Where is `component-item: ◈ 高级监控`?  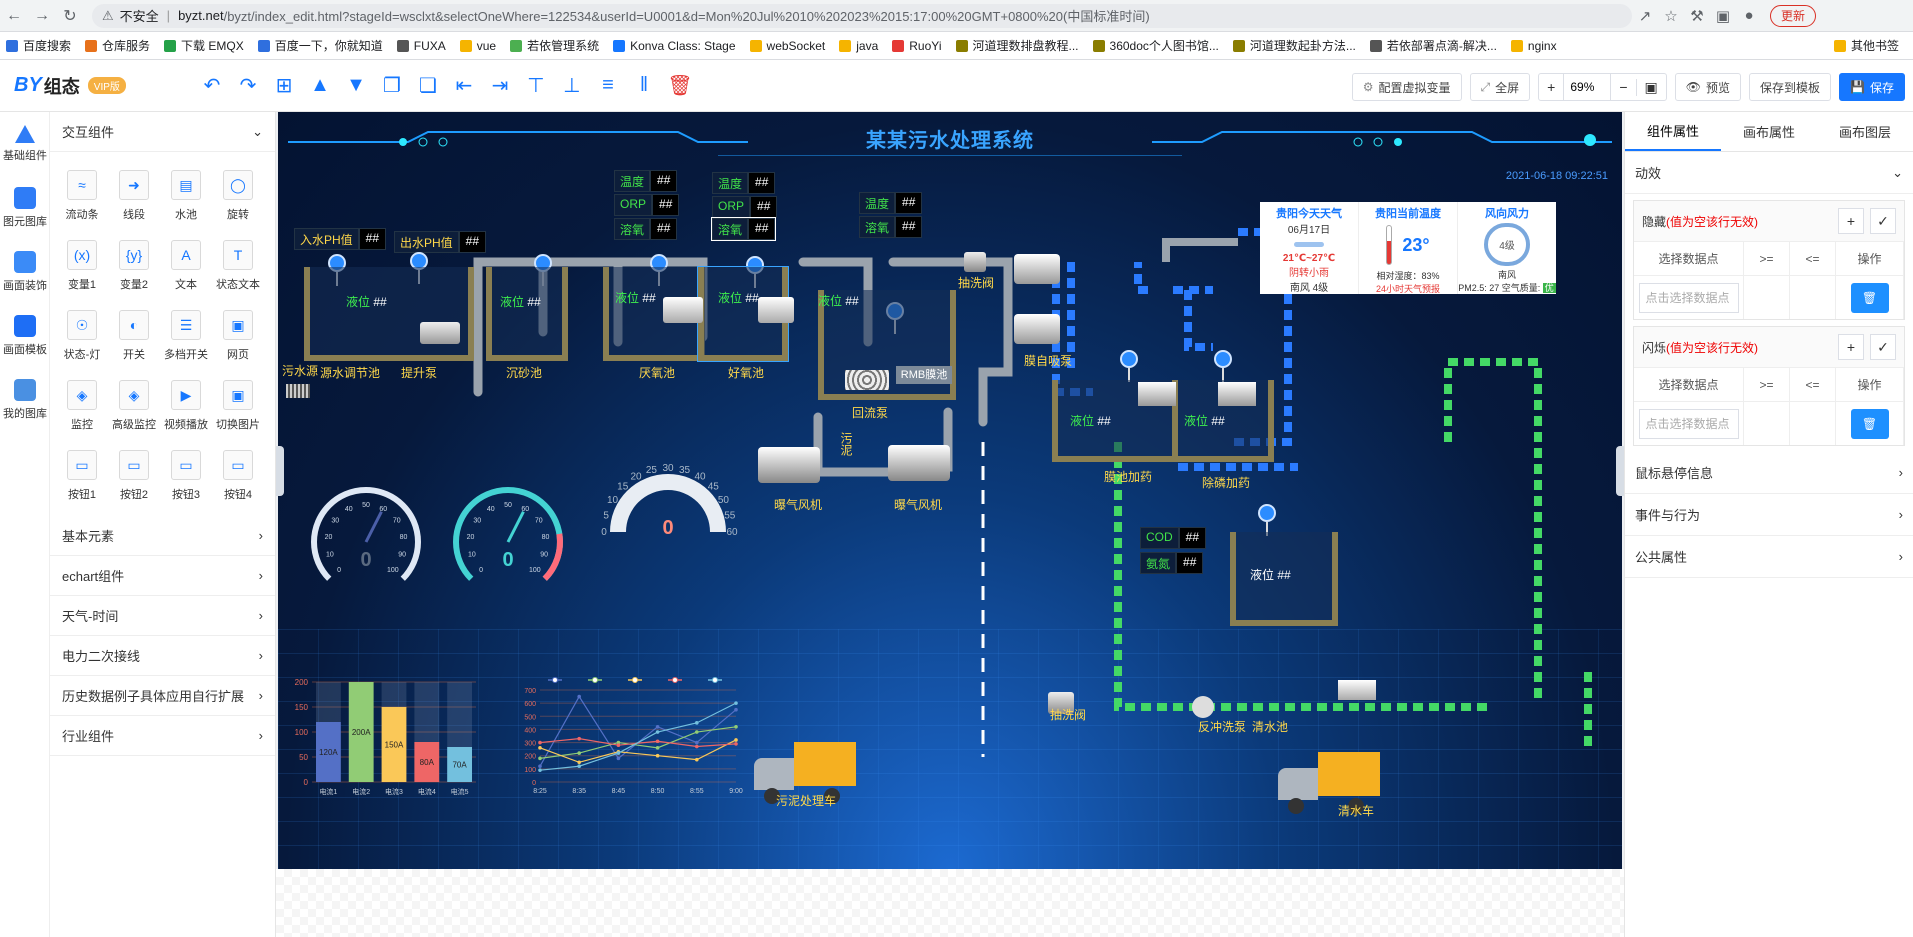
component-item: ◈ 高级监控 is located at coordinates (134, 406).